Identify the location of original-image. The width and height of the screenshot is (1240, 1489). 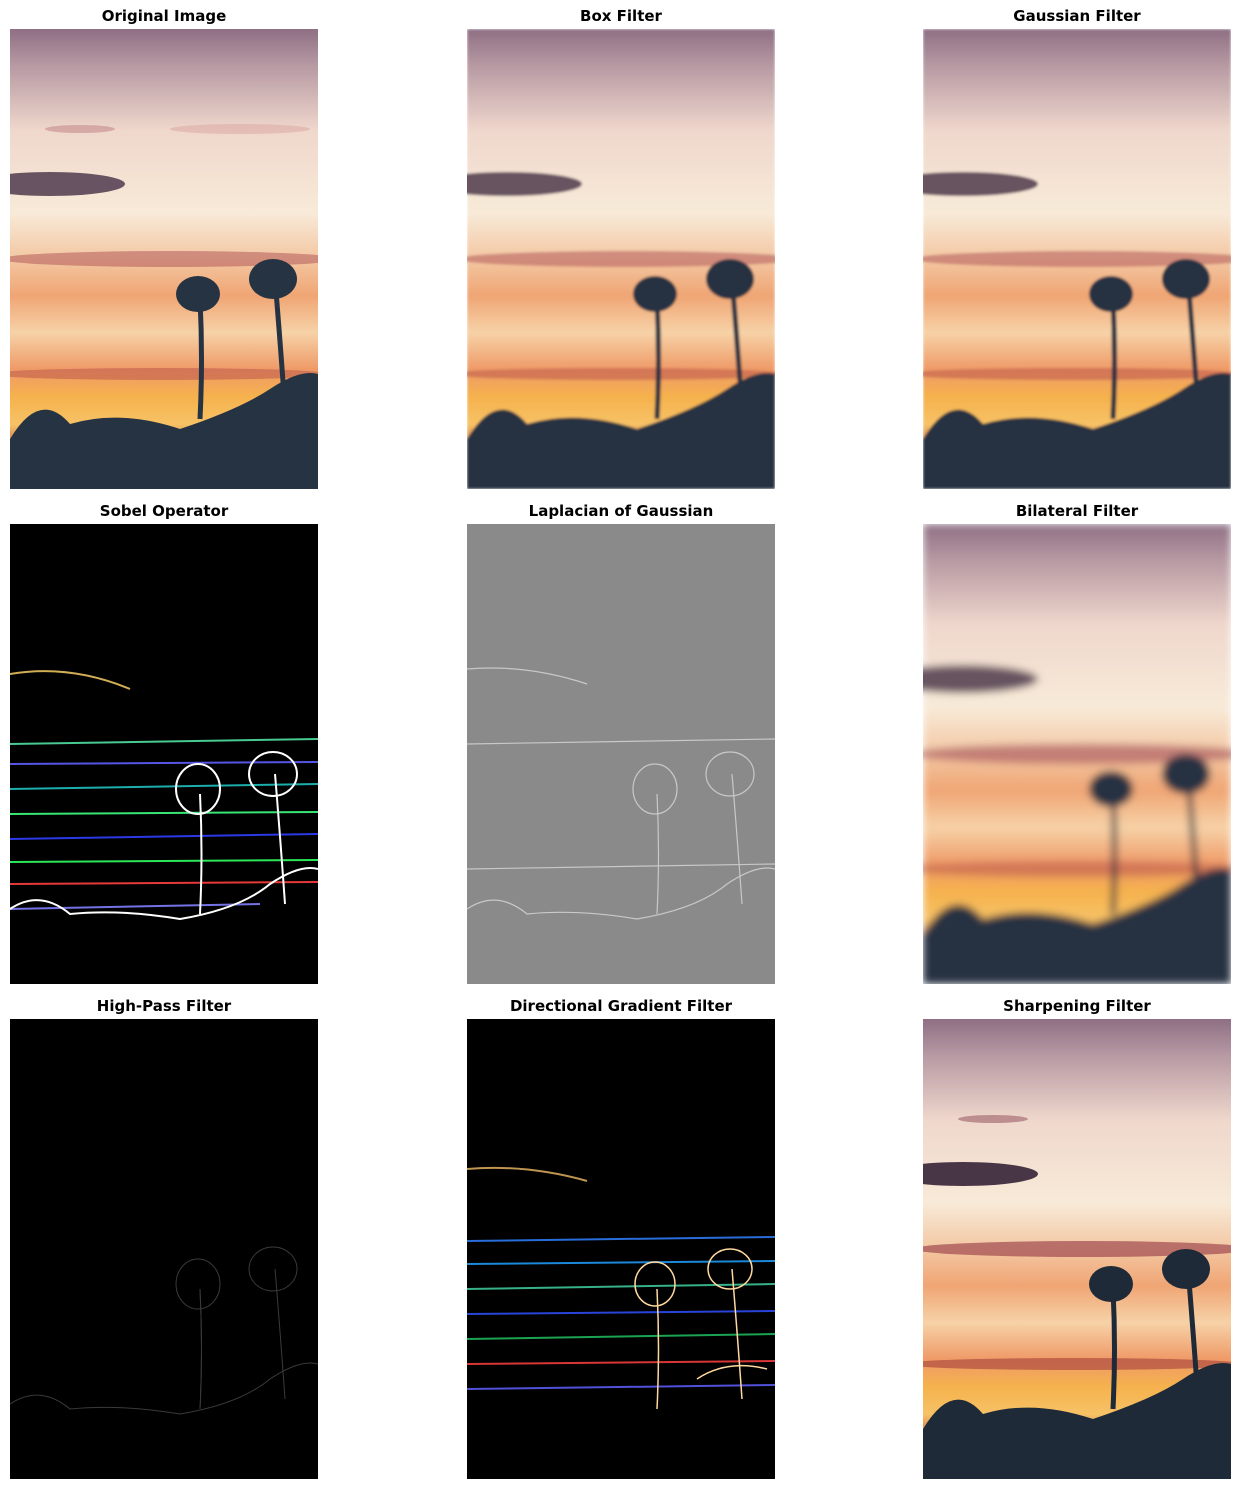
(164, 259).